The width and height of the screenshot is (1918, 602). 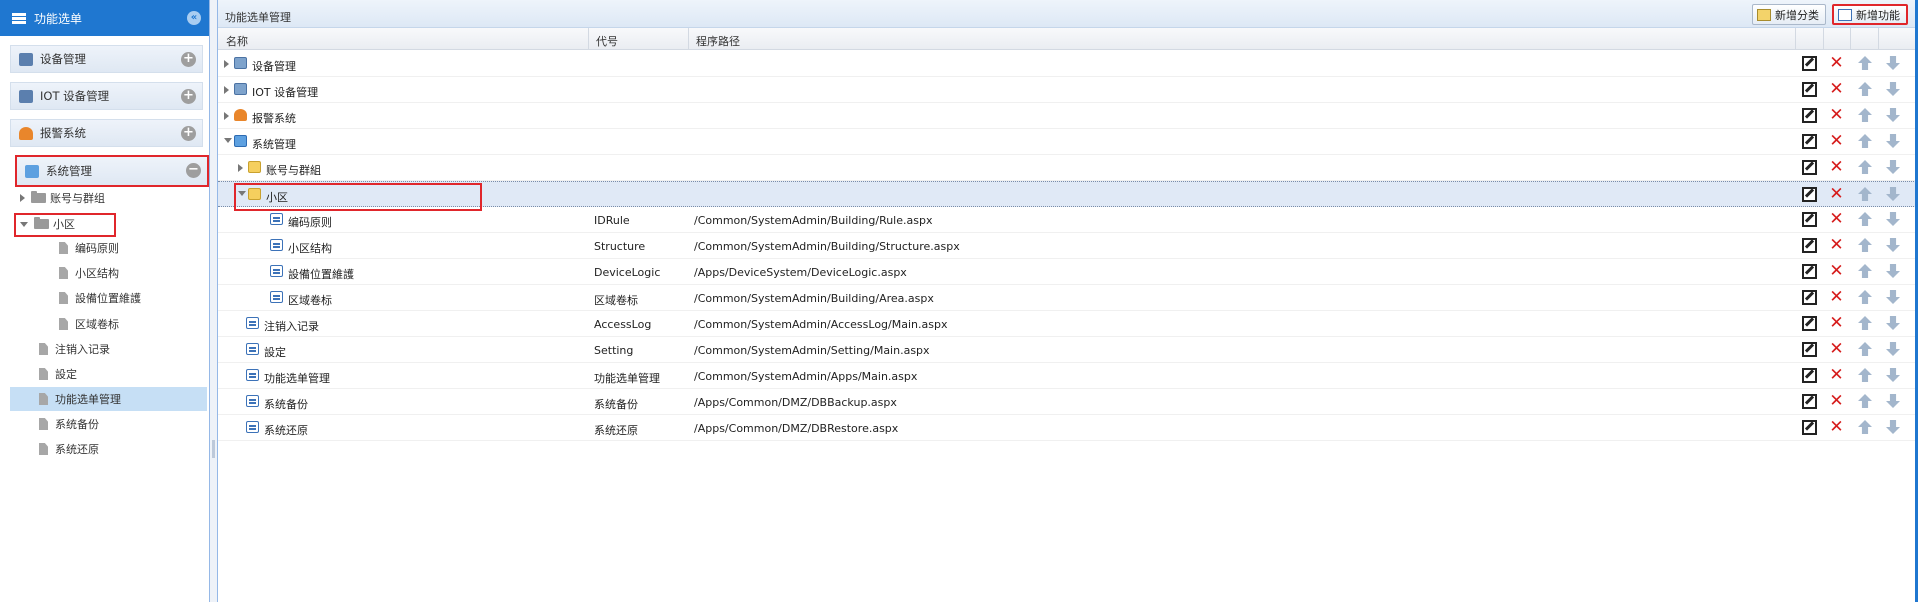 I want to click on tree-item-settings: 設定, so click(x=58, y=374).